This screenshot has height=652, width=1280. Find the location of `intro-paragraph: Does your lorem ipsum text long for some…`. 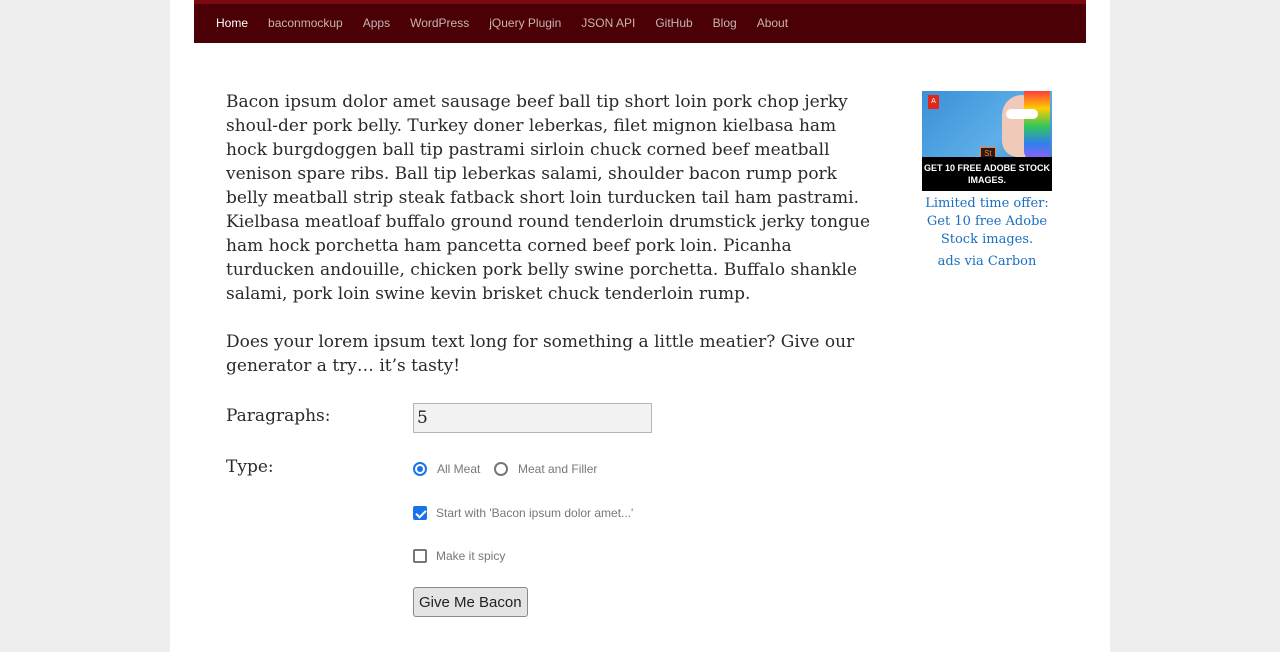

intro-paragraph: Does your lorem ipsum text long for some… is located at coordinates (540, 354).